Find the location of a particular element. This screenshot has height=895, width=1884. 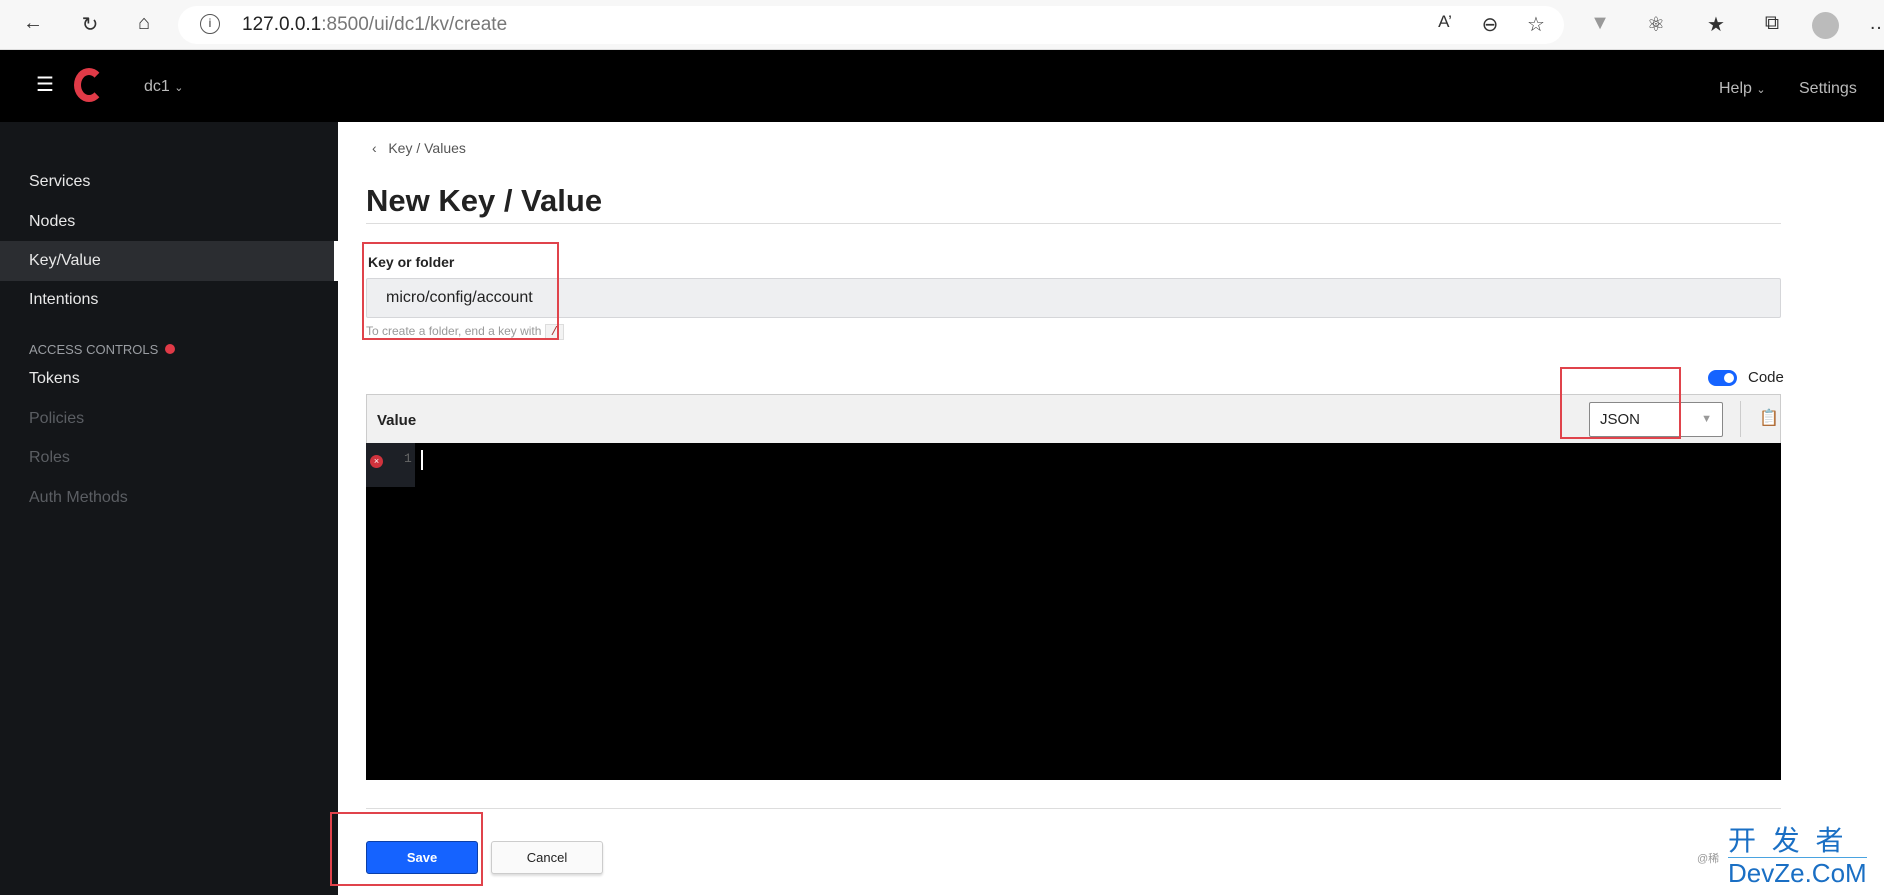

watermark-line2: DevZe.CoM is located at coordinates (1797, 872).